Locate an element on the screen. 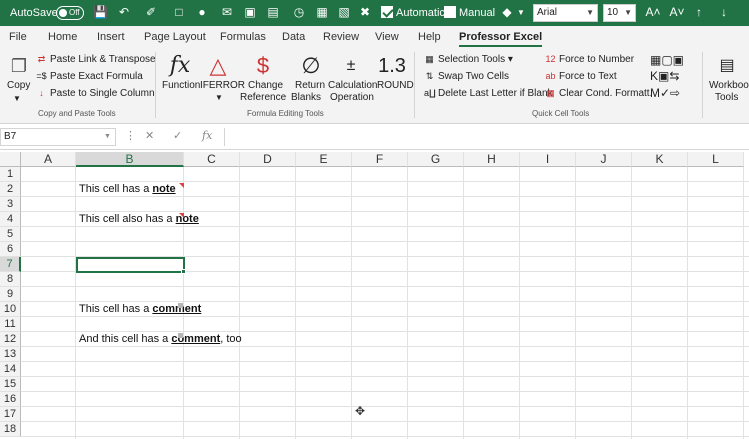 The width and height of the screenshot is (749, 439). decimal-increase-icon: ↑ is located at coordinates (699, 12).